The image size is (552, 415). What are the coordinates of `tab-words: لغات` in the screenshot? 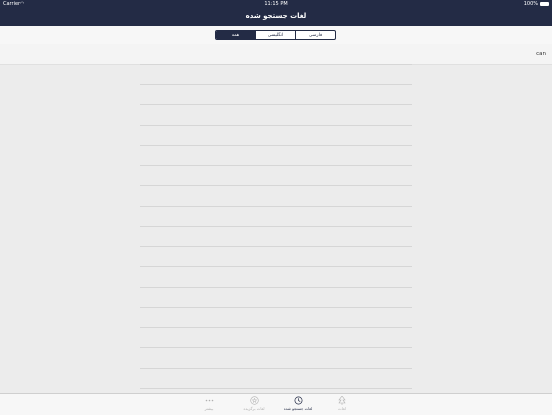 It's located at (342, 404).